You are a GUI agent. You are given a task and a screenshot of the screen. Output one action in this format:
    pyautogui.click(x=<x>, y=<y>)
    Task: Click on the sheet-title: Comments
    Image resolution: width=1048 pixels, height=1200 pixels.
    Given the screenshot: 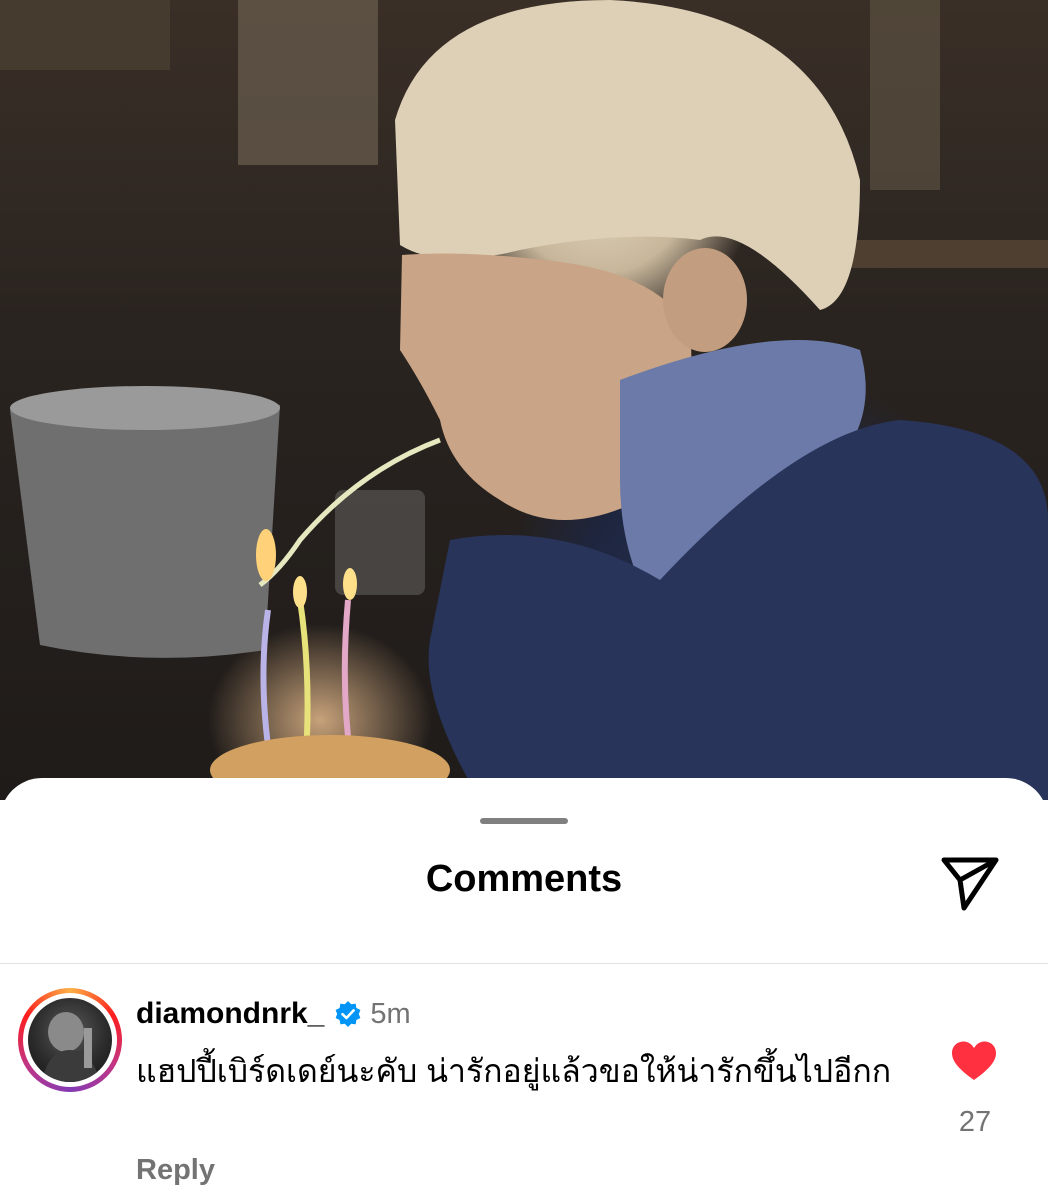 What is the action you would take?
    pyautogui.click(x=524, y=879)
    